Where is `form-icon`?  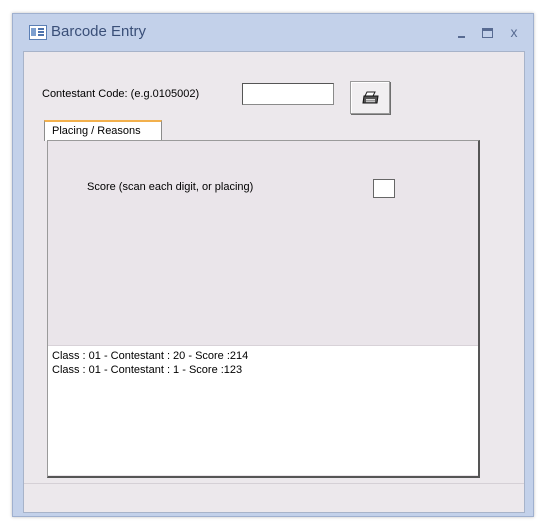
form-icon is located at coordinates (38, 32).